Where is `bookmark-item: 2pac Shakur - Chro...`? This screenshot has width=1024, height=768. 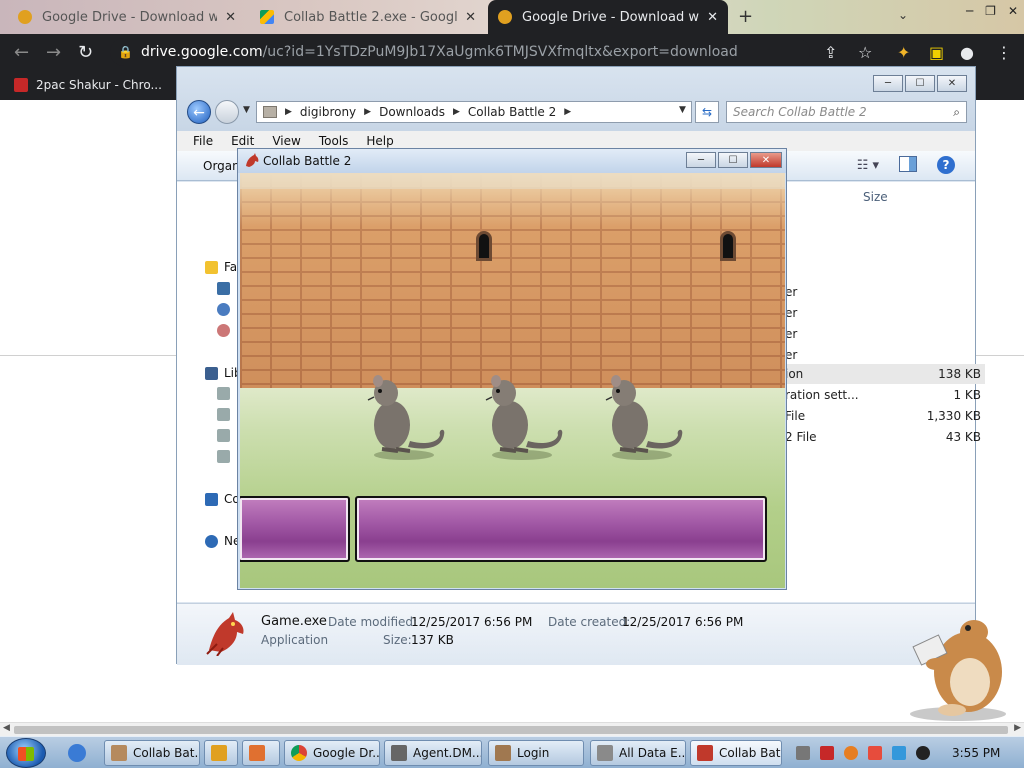
bookmark-item: 2pac Shakur - Chro... is located at coordinates (88, 85).